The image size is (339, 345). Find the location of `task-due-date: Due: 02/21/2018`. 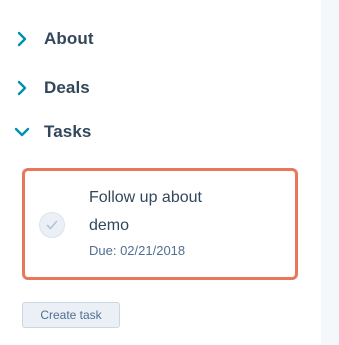

task-due-date: Due: 02/21/2018 is located at coordinates (137, 250).